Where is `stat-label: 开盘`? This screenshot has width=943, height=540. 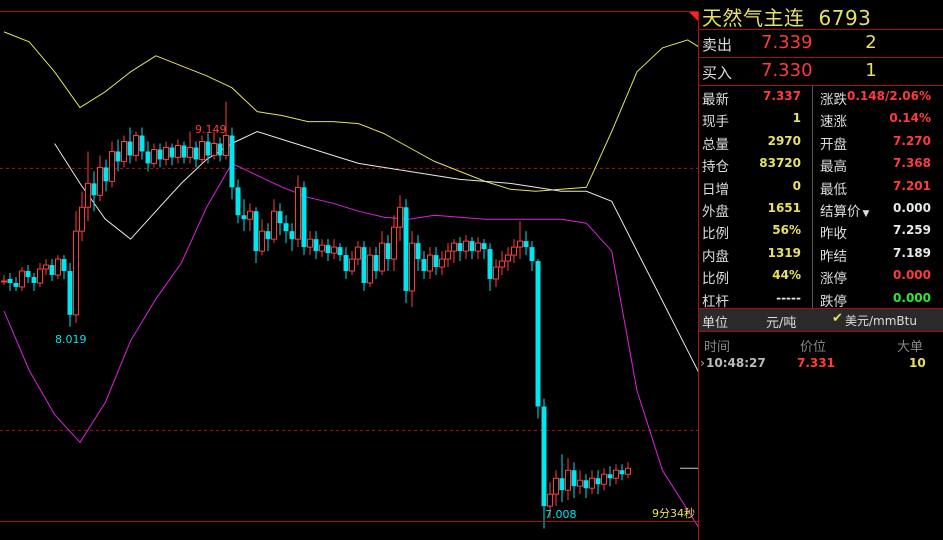 stat-label: 开盘 is located at coordinates (833, 144).